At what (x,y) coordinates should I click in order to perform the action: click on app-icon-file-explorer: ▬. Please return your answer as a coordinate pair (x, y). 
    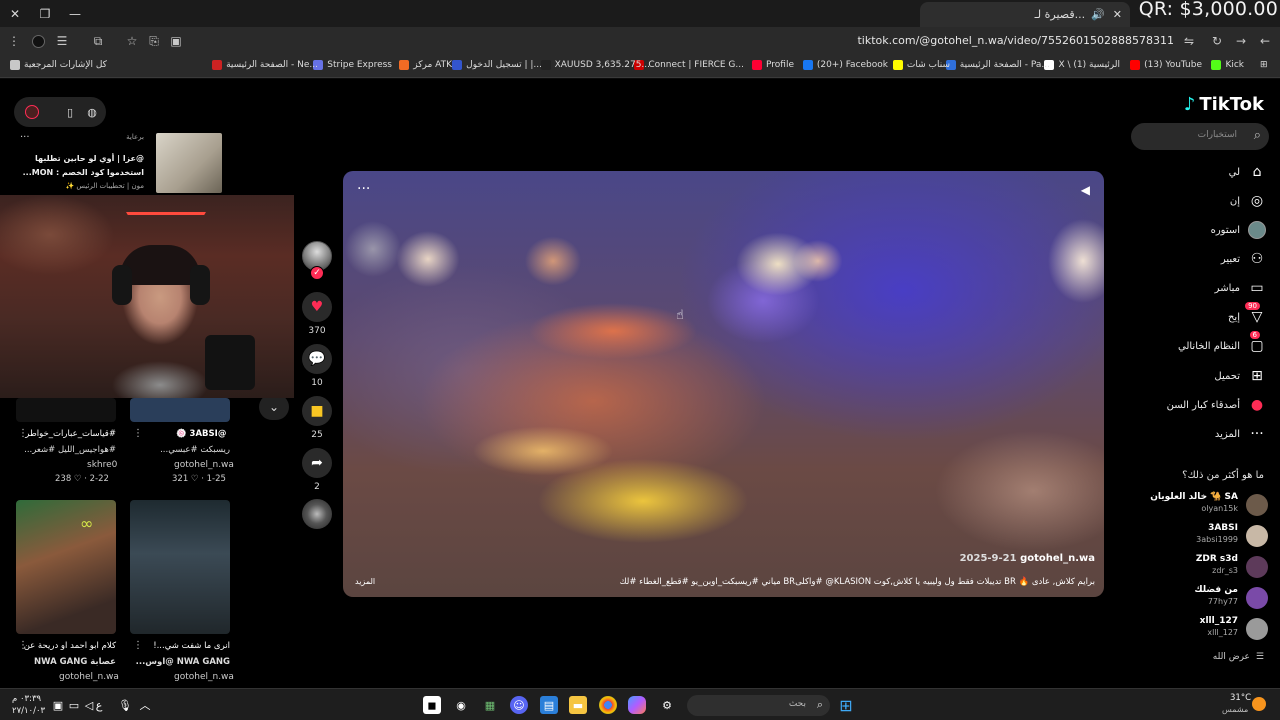
    Looking at the image, I should click on (578, 705).